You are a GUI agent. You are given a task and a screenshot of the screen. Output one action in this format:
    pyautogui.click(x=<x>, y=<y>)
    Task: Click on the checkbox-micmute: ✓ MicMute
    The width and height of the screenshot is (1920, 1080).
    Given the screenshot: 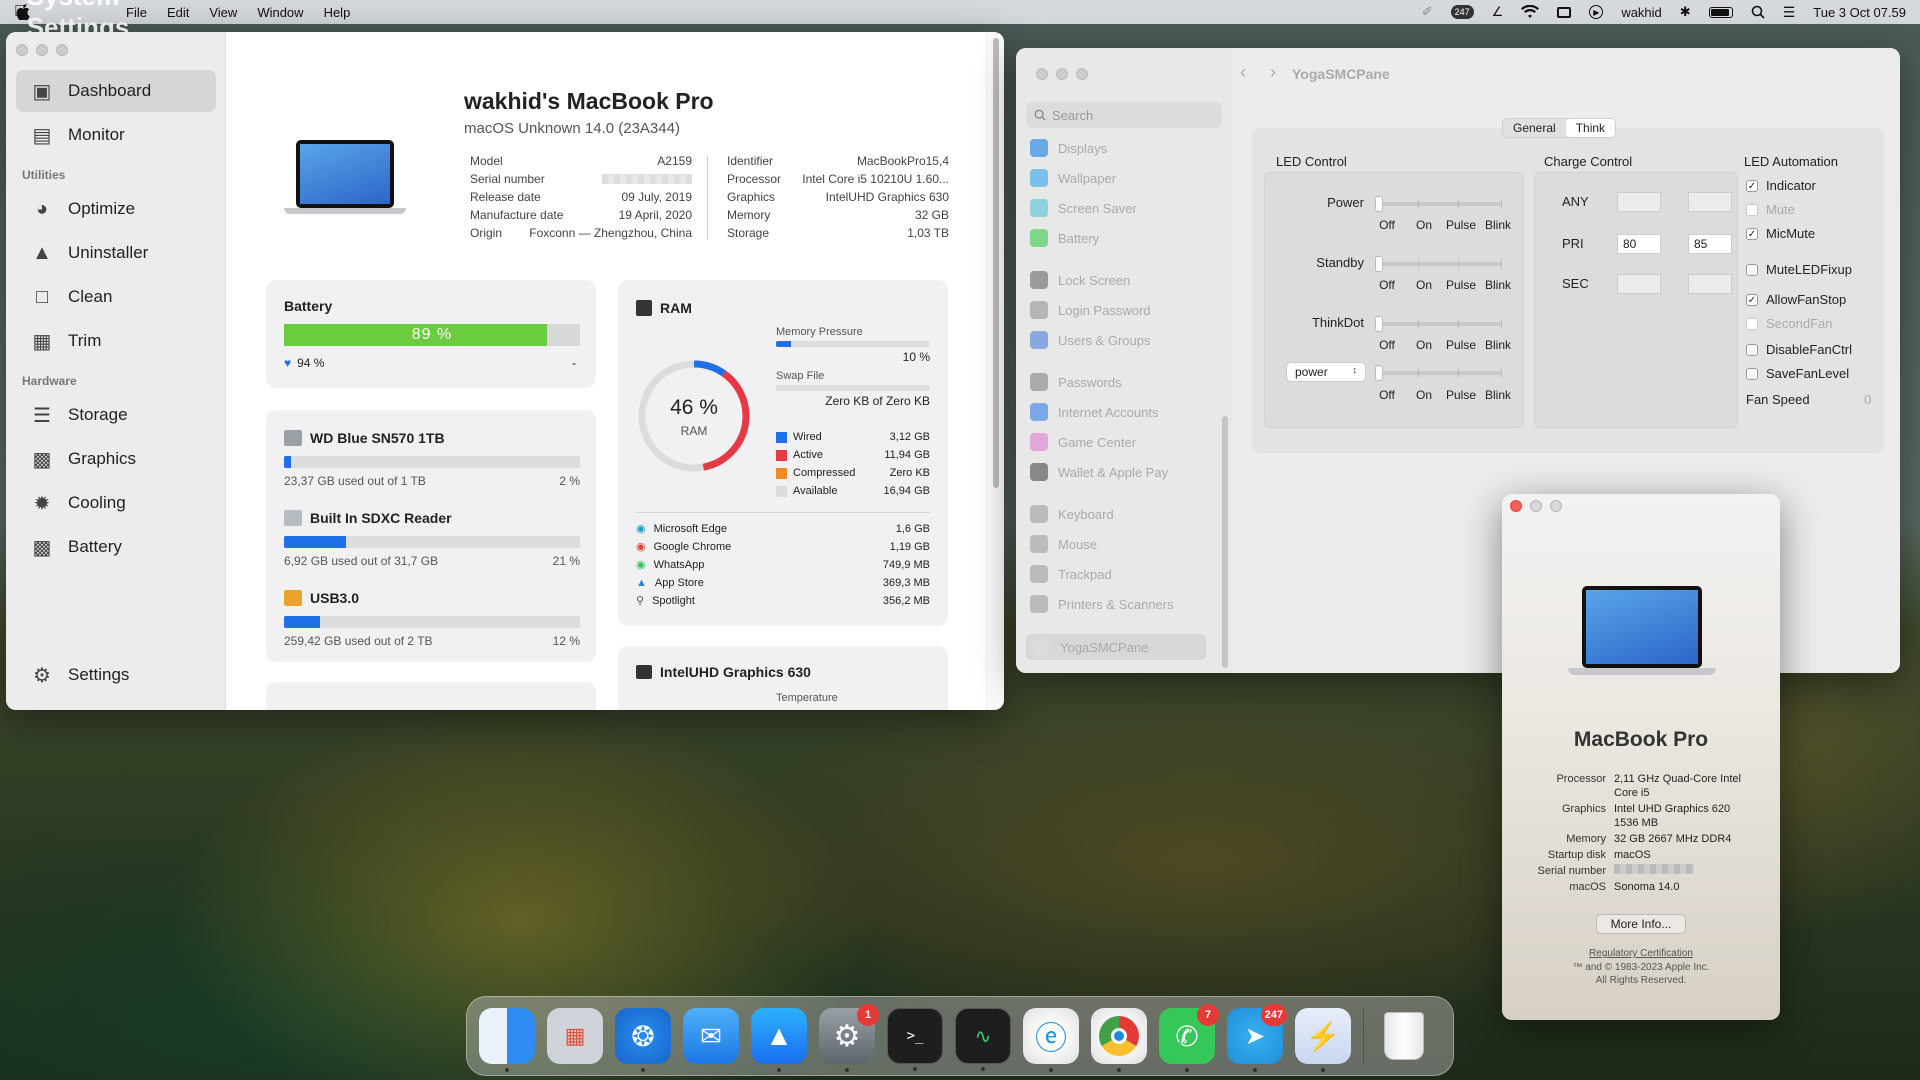 What is the action you would take?
    pyautogui.click(x=1780, y=233)
    